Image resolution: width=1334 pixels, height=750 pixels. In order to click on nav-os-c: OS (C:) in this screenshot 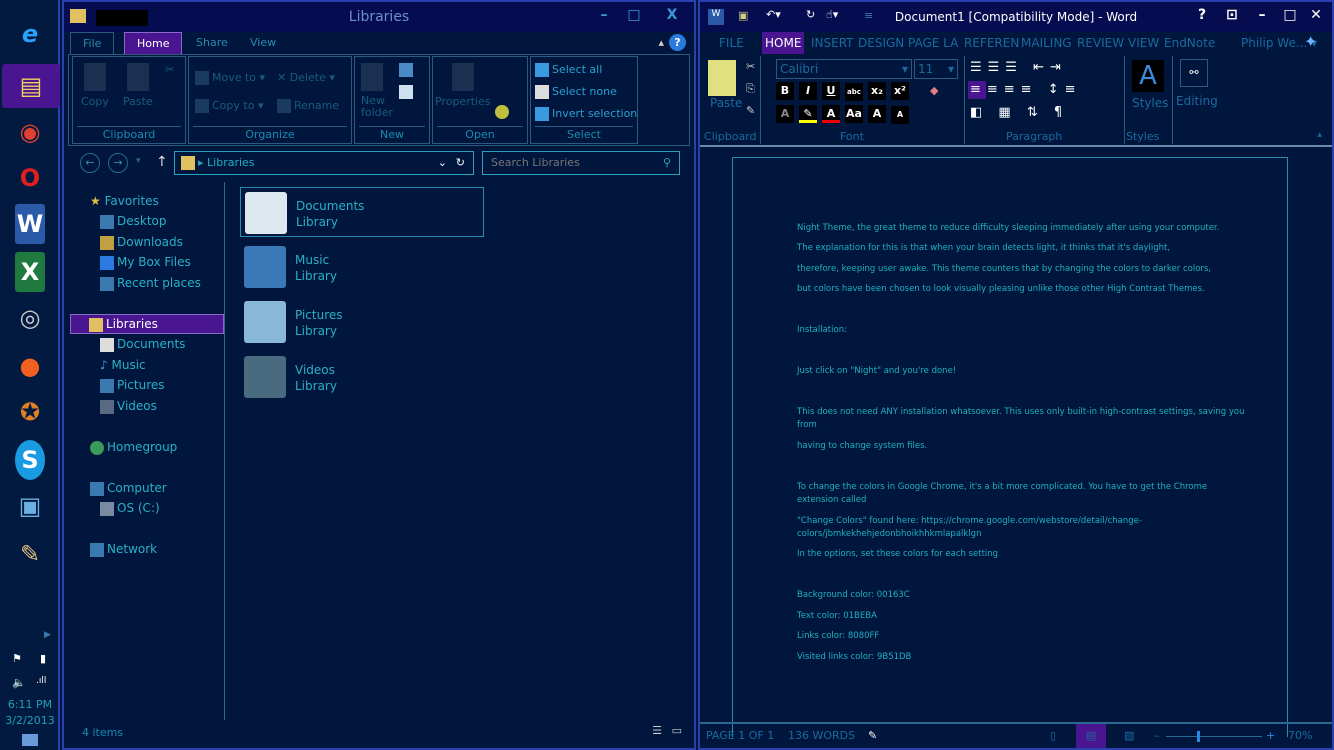, I will do `click(130, 508)`.